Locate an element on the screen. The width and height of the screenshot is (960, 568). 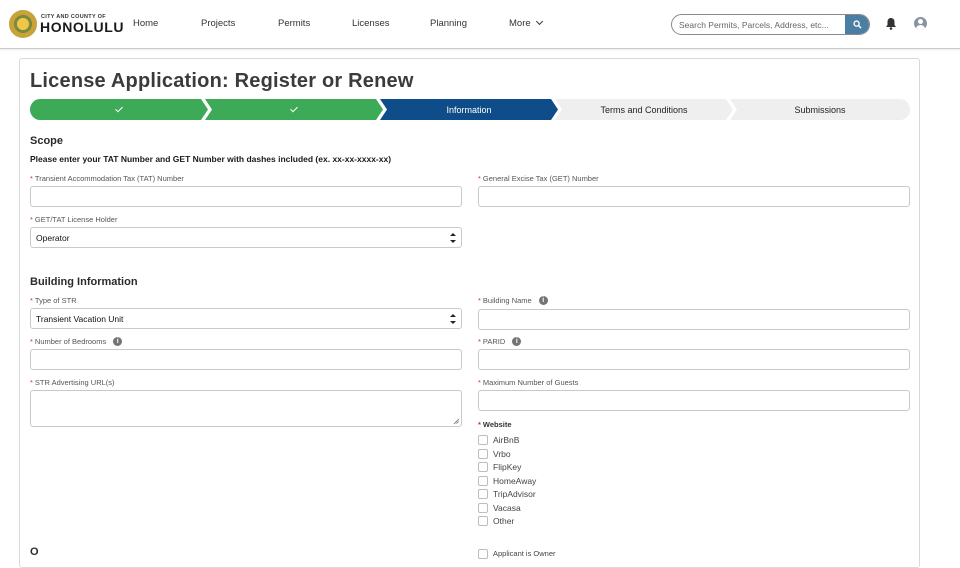
bell-icon is located at coordinates (891, 23).